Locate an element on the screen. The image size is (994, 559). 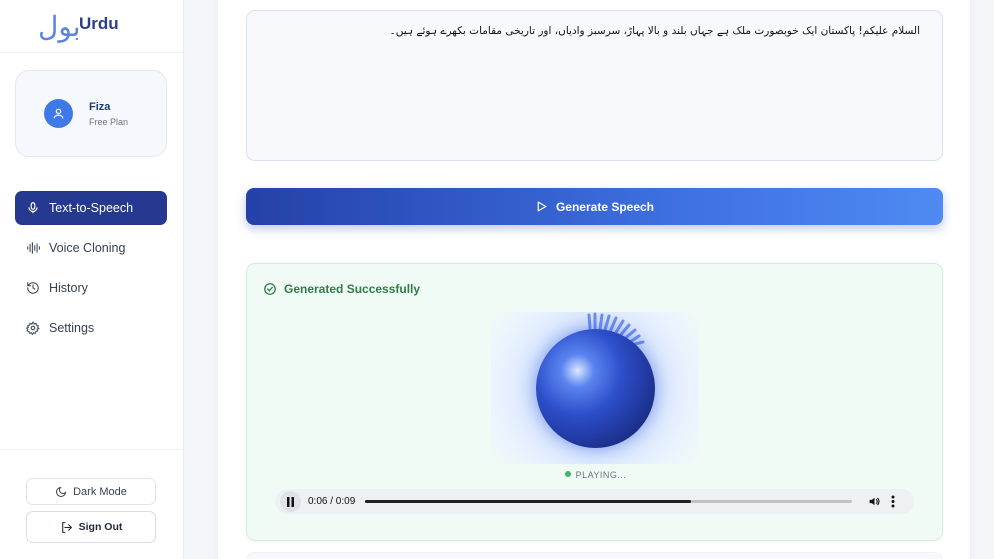
logo: بول Urdu is located at coordinates (92, 26).